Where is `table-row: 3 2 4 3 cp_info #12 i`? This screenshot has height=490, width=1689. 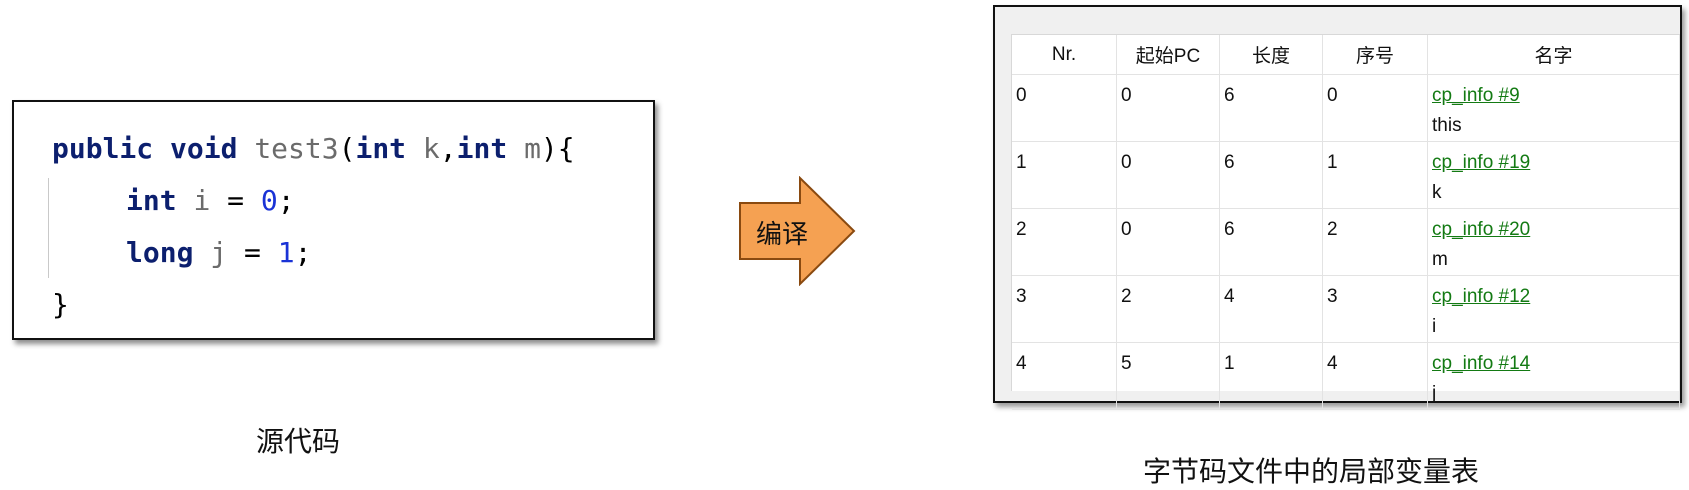
table-row: 3 2 4 3 cp_info #12 i is located at coordinates (1346, 309).